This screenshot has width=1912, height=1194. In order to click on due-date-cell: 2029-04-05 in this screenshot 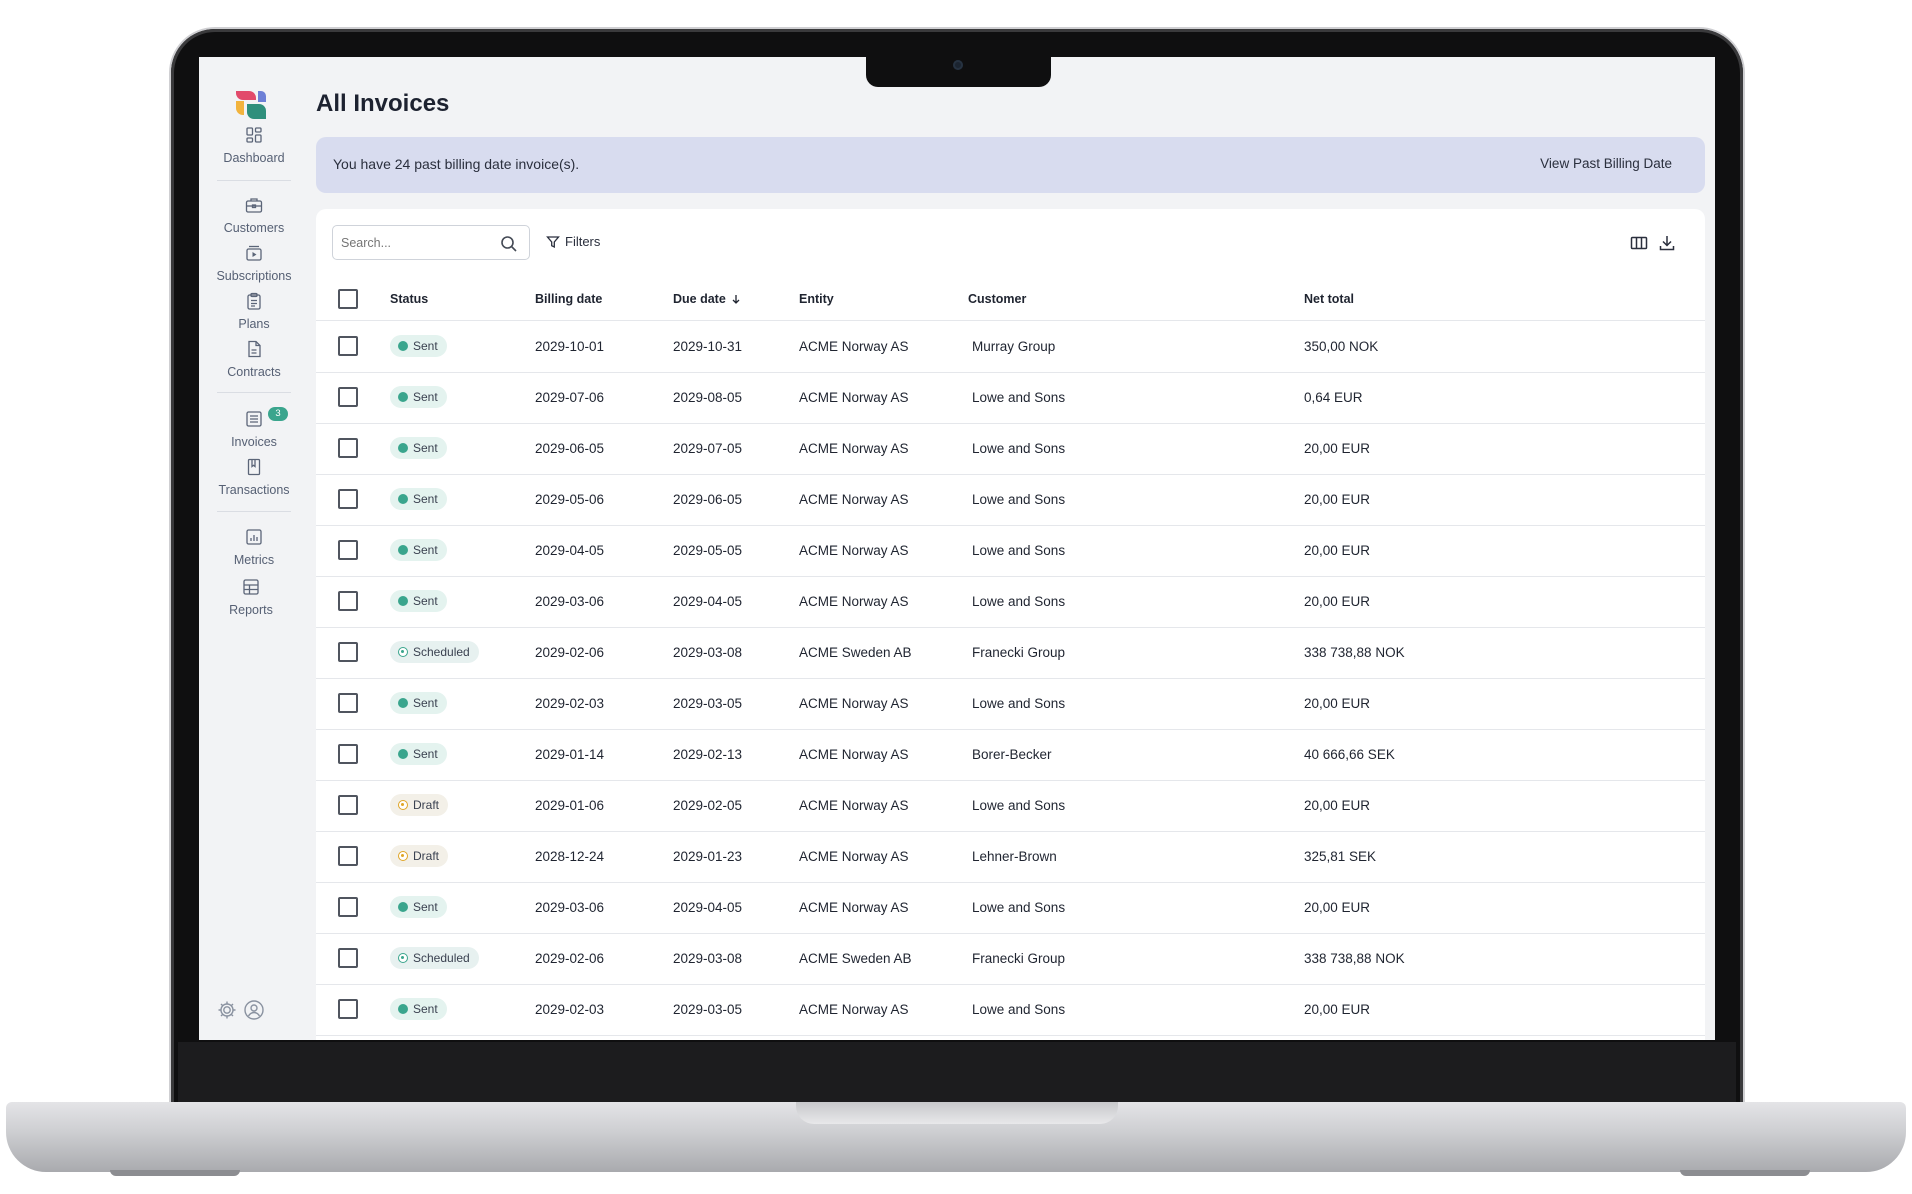, I will do `click(708, 907)`.